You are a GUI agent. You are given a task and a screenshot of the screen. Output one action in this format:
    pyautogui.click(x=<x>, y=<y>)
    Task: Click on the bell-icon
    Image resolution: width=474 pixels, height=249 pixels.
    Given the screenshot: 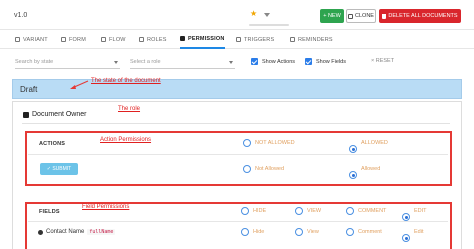 What is the action you would take?
    pyautogui.click(x=292, y=39)
    